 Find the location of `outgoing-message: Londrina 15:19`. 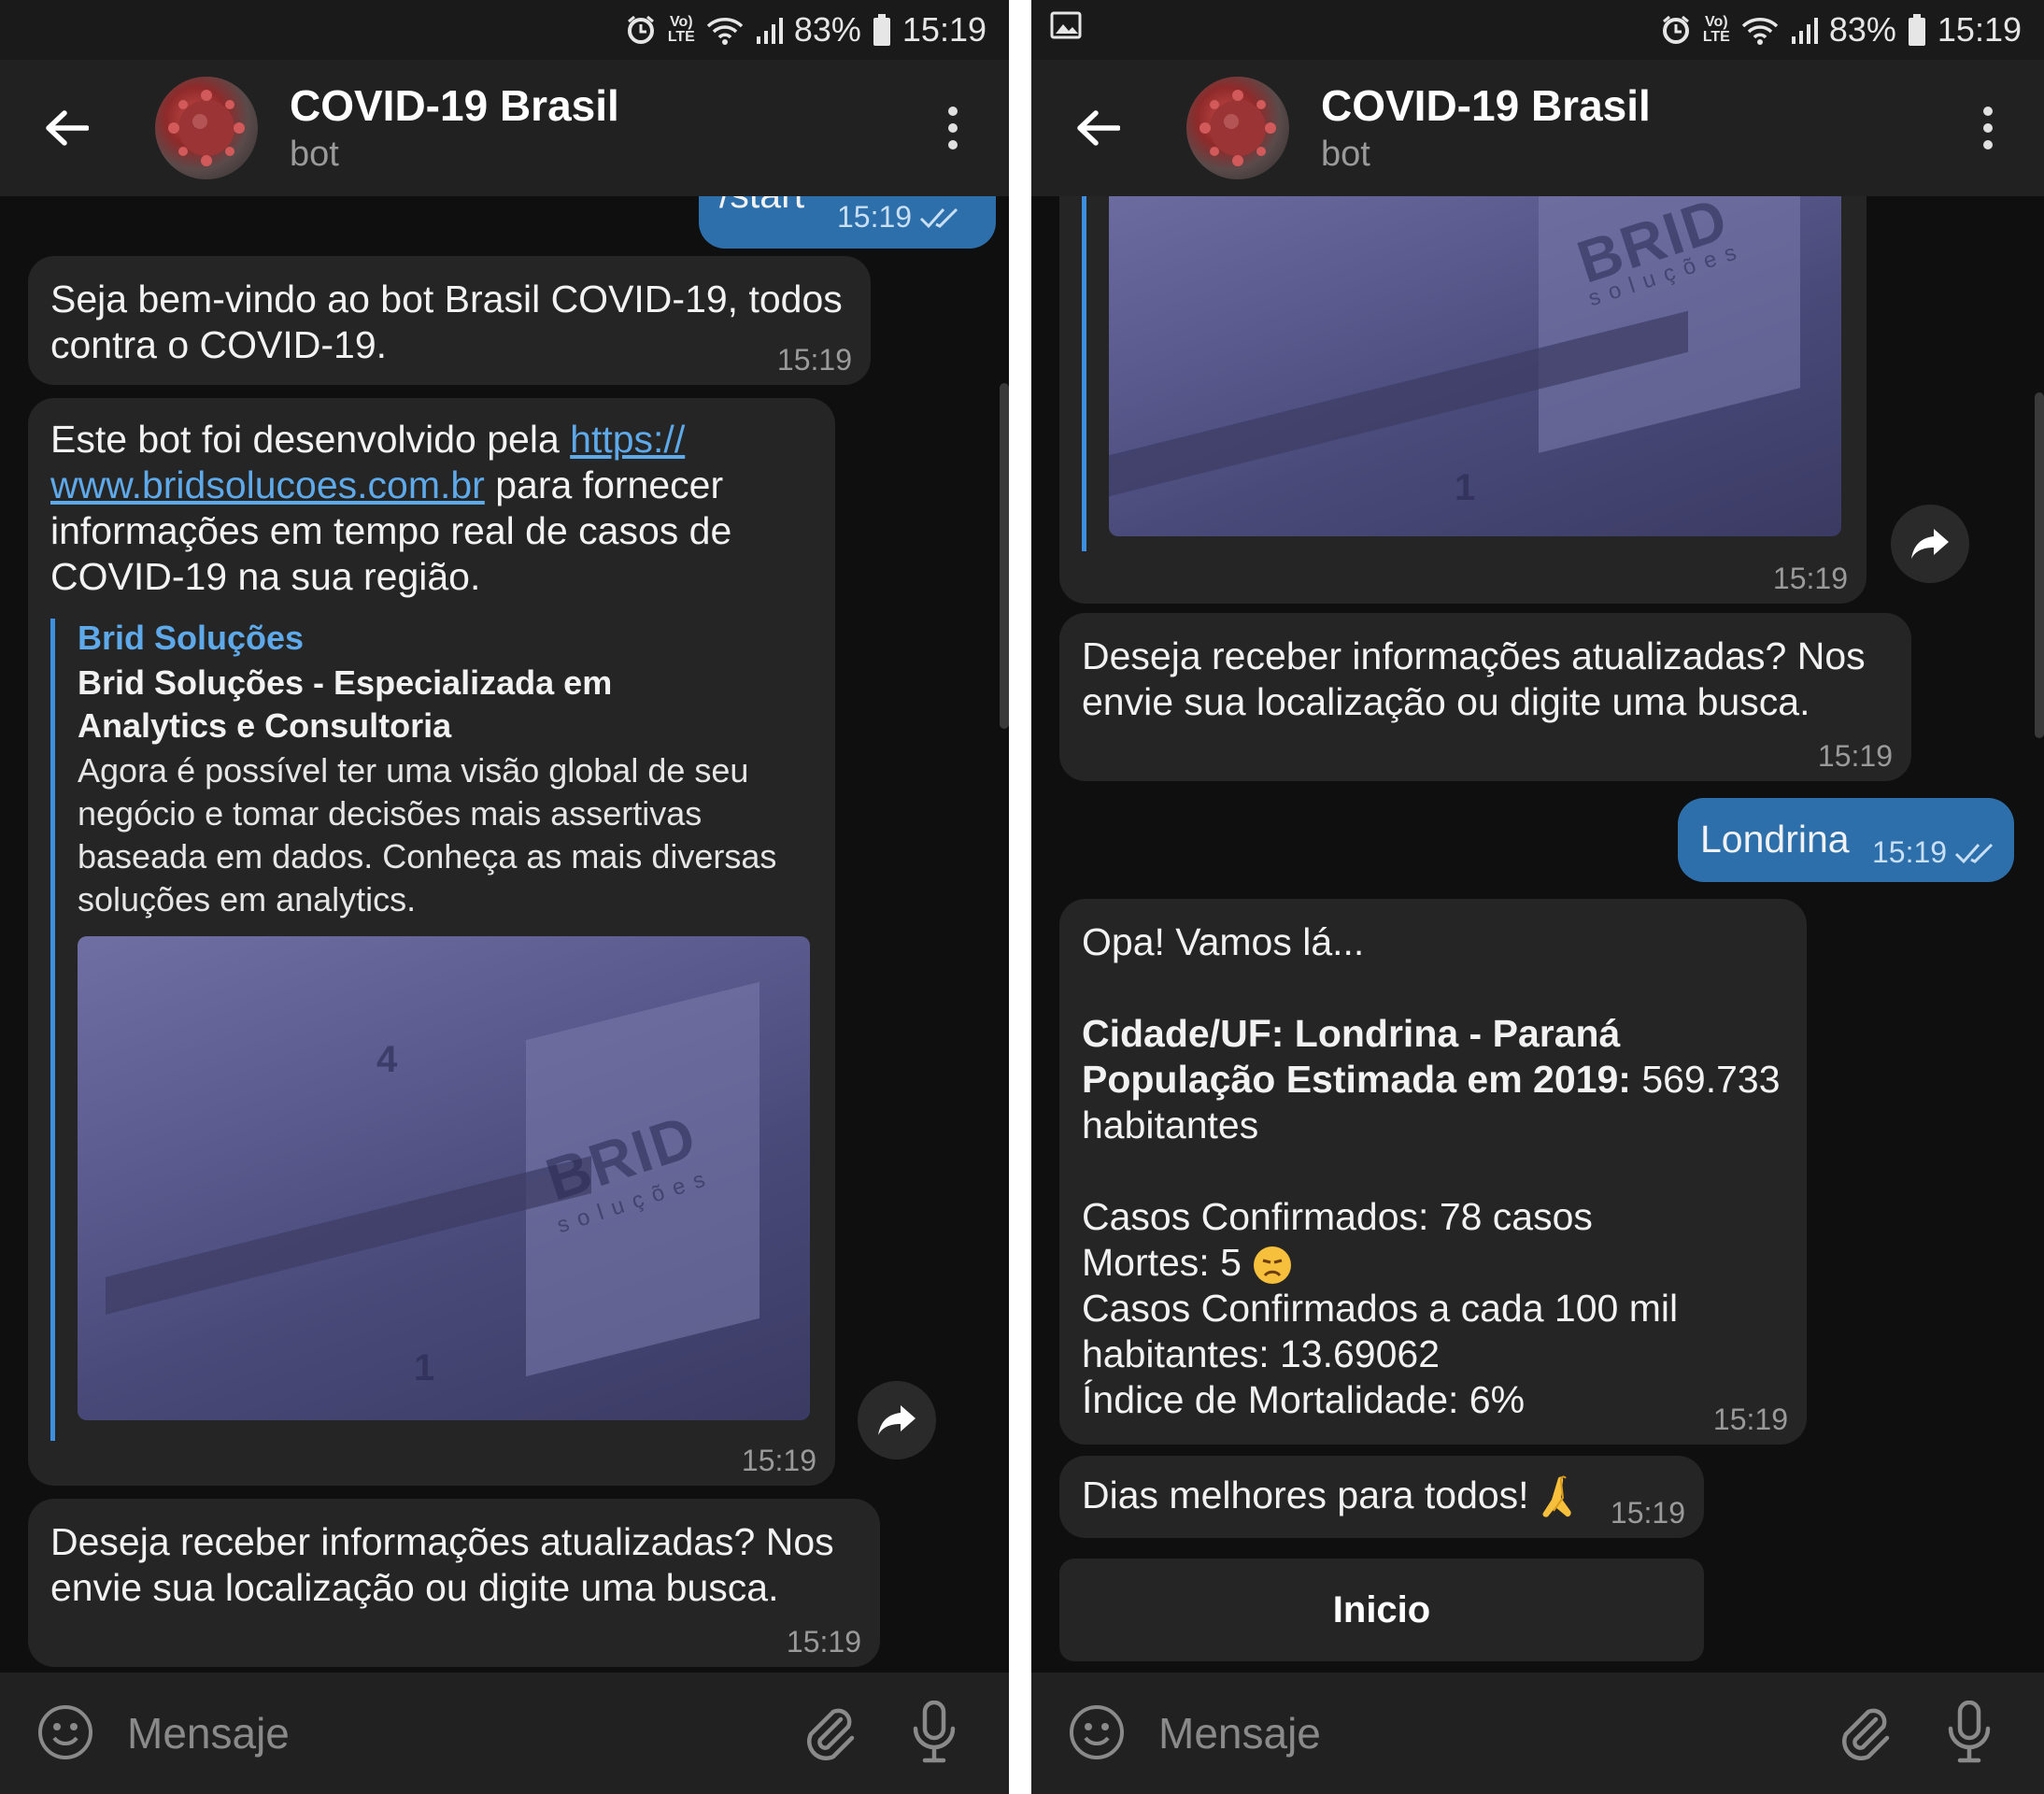

outgoing-message: Londrina 15:19 is located at coordinates (1846, 840).